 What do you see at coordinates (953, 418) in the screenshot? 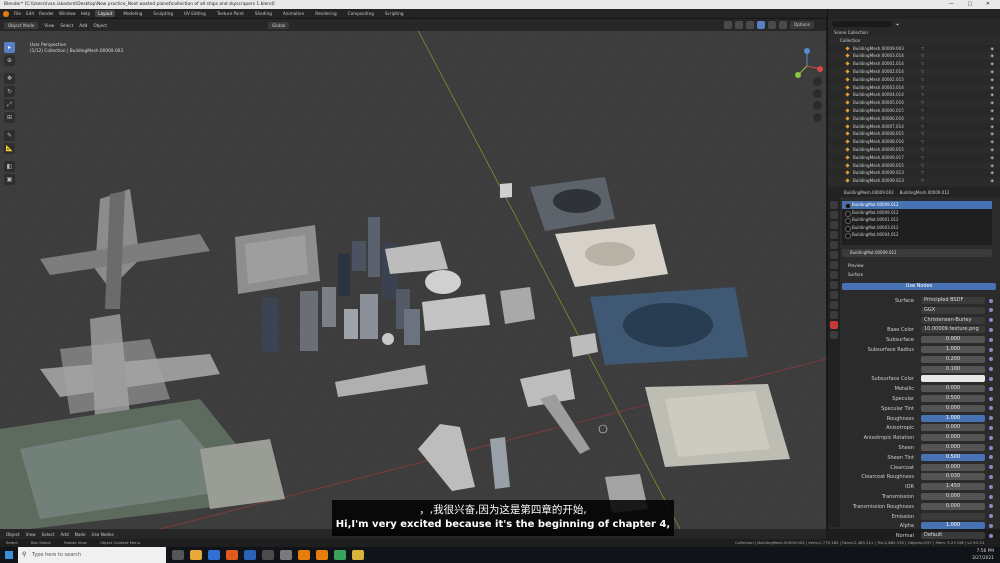
I see `property-value-field: 1.000` at bounding box center [953, 418].